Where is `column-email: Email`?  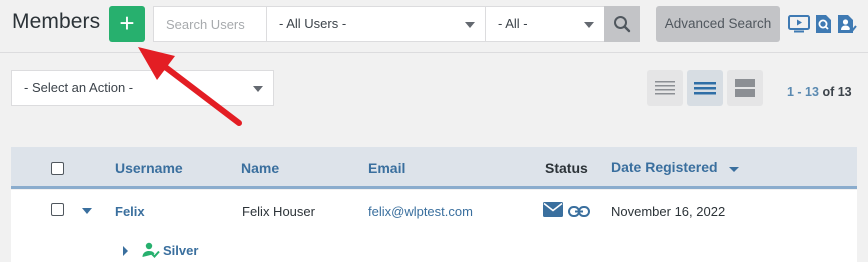 column-email: Email is located at coordinates (386, 168).